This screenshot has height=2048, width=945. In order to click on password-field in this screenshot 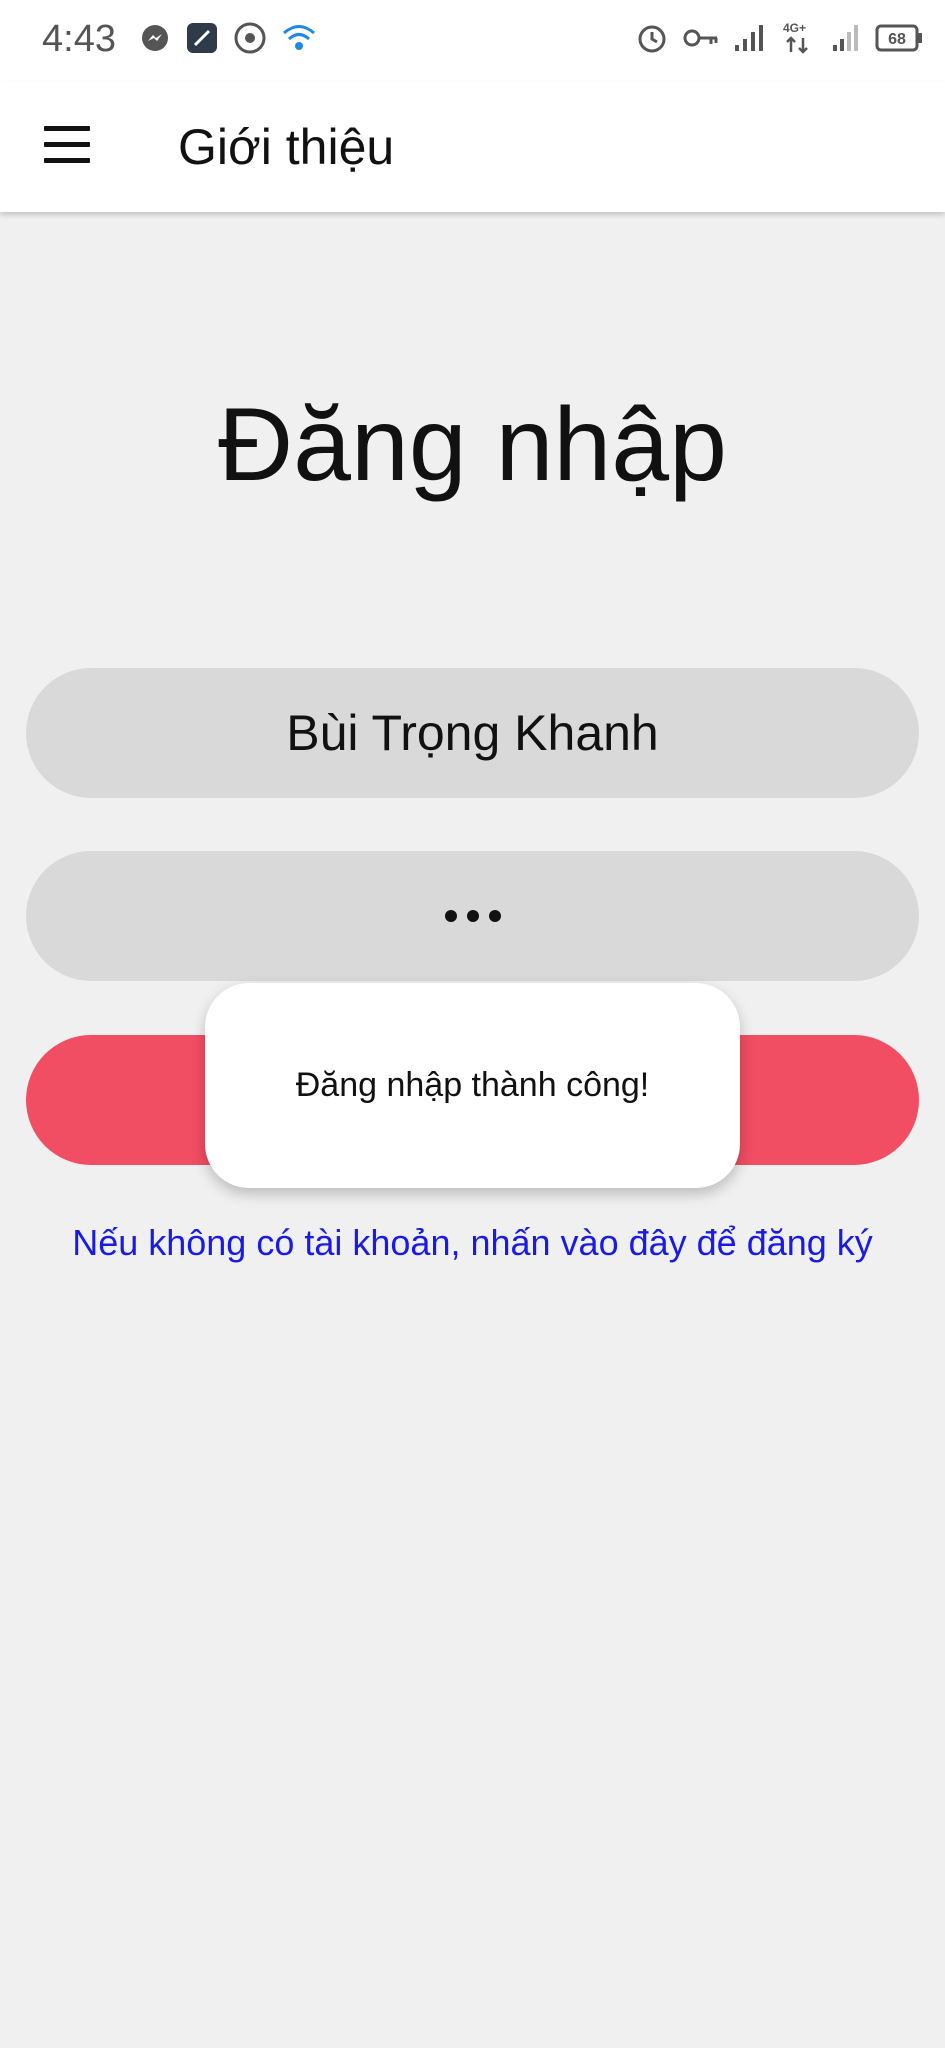, I will do `click(472, 916)`.